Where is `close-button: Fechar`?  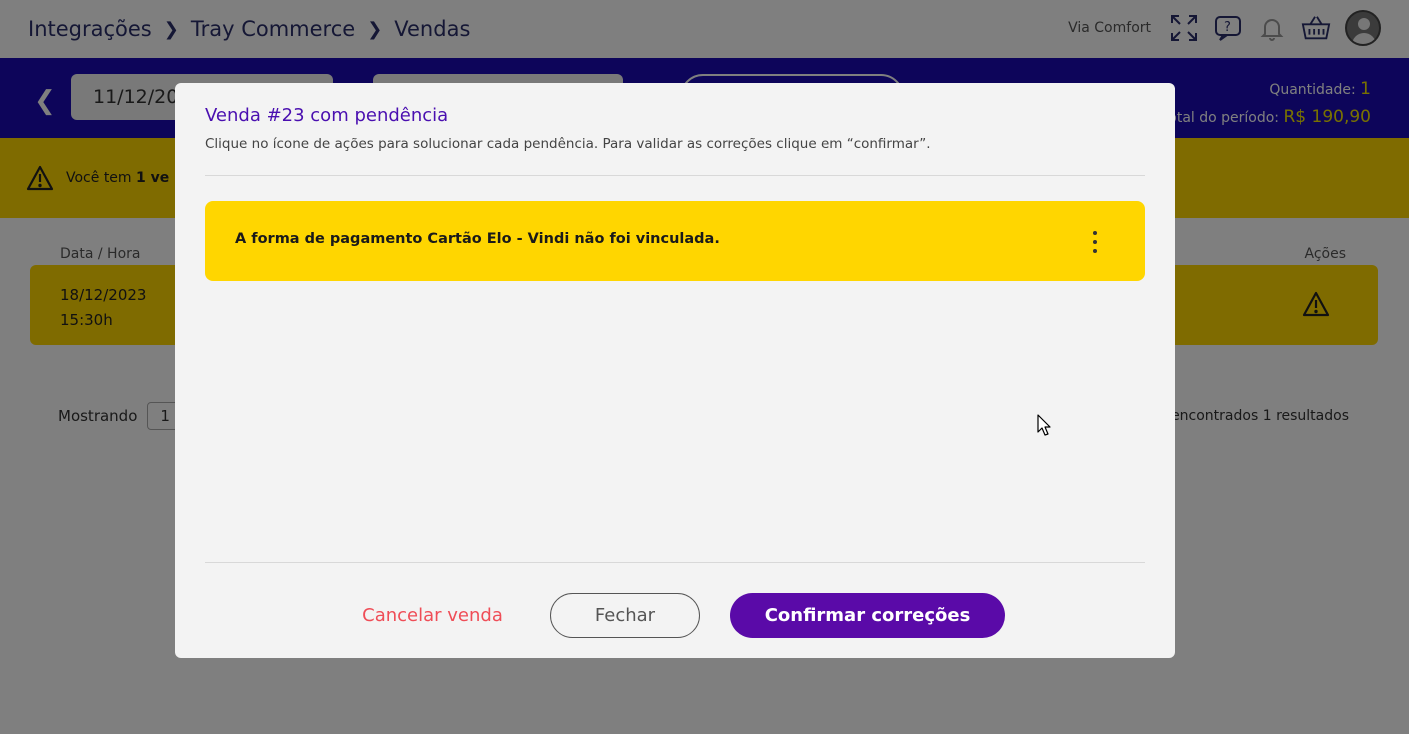 close-button: Fechar is located at coordinates (625, 615).